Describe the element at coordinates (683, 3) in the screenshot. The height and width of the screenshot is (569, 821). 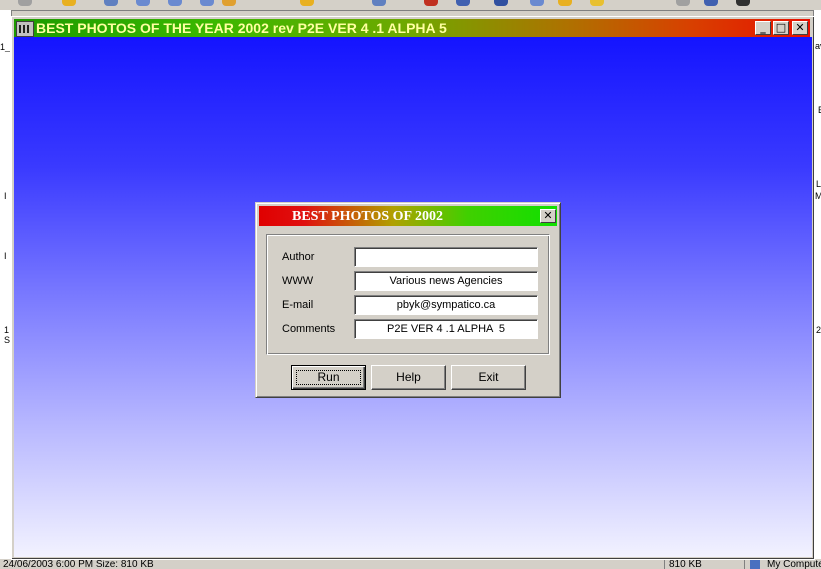
I see `toolbar-settings-icon` at that location.